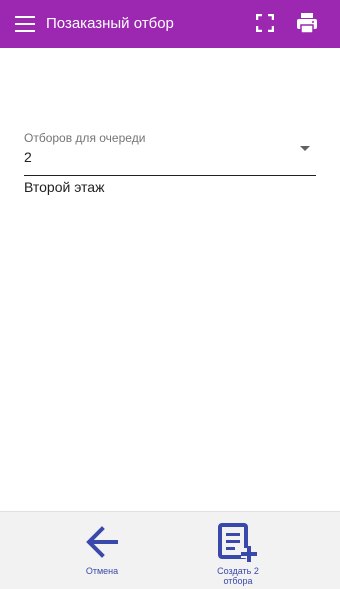 This screenshot has width=340, height=589. What do you see at coordinates (170, 550) in the screenshot?
I see `bottom-action-bar: Отмена Создать 2 отбора` at bounding box center [170, 550].